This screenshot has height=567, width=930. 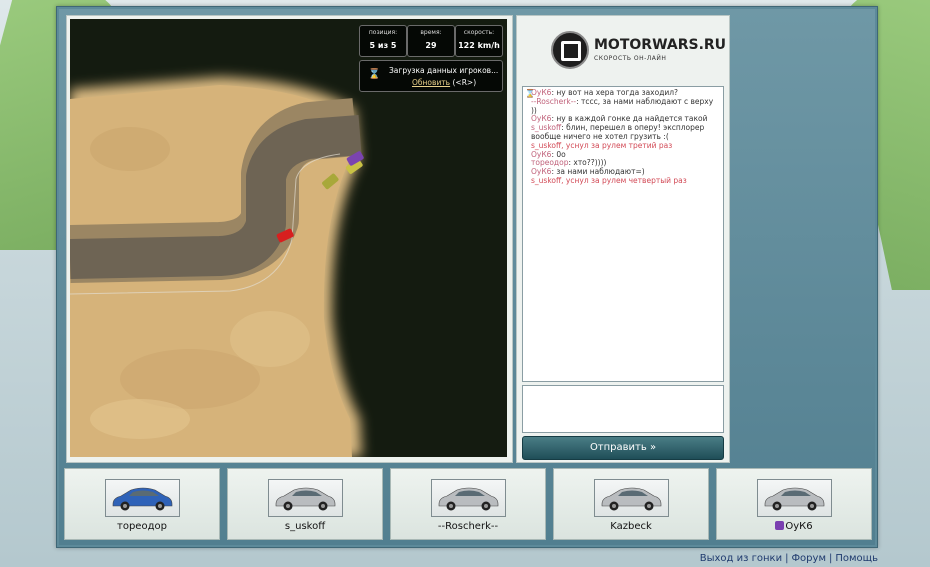 What do you see at coordinates (431, 32) in the screenshot?
I see `hud-time-label: время:` at bounding box center [431, 32].